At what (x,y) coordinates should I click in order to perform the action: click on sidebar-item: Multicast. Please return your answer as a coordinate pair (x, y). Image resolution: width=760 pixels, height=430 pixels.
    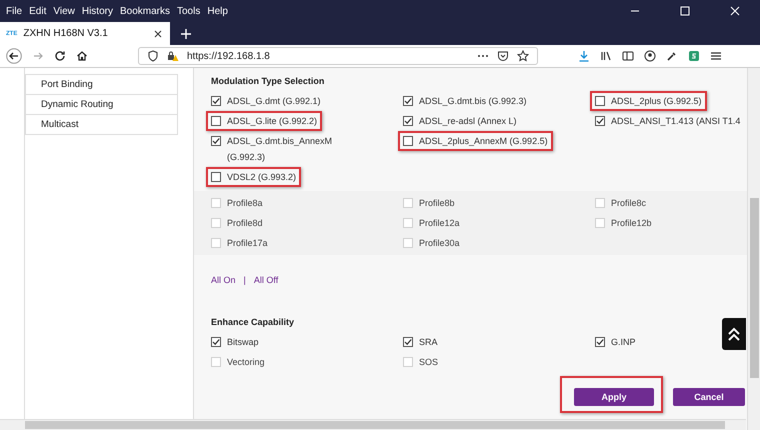
    Looking at the image, I should click on (101, 124).